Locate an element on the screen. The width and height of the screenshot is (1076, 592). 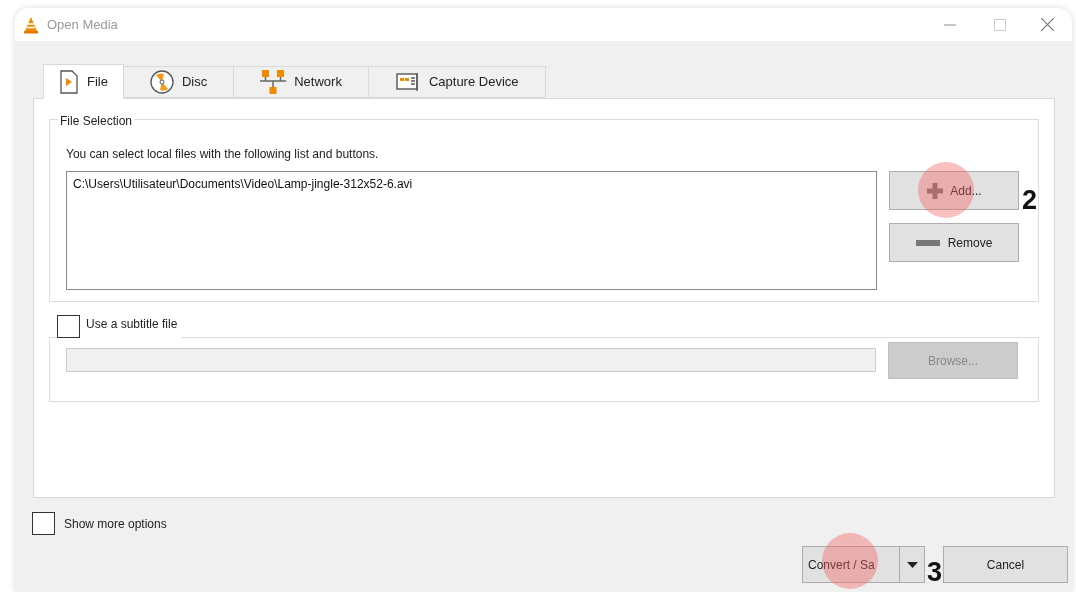
checkbox-label: Use a subtitle file is located at coordinates (132, 324).